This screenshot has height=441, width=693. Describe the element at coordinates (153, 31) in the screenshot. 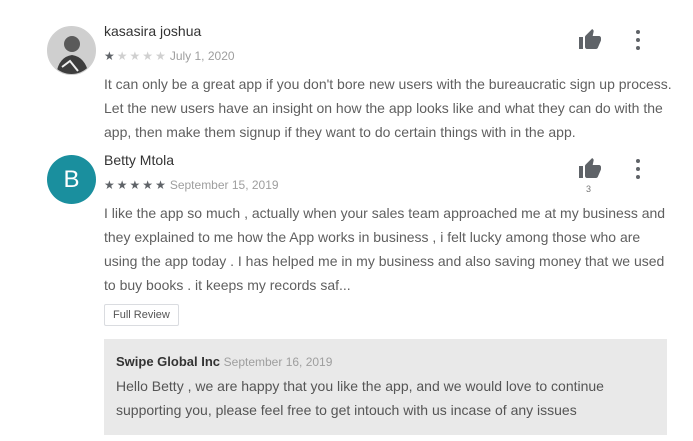

I see `review-author: kasasira joshua` at that location.